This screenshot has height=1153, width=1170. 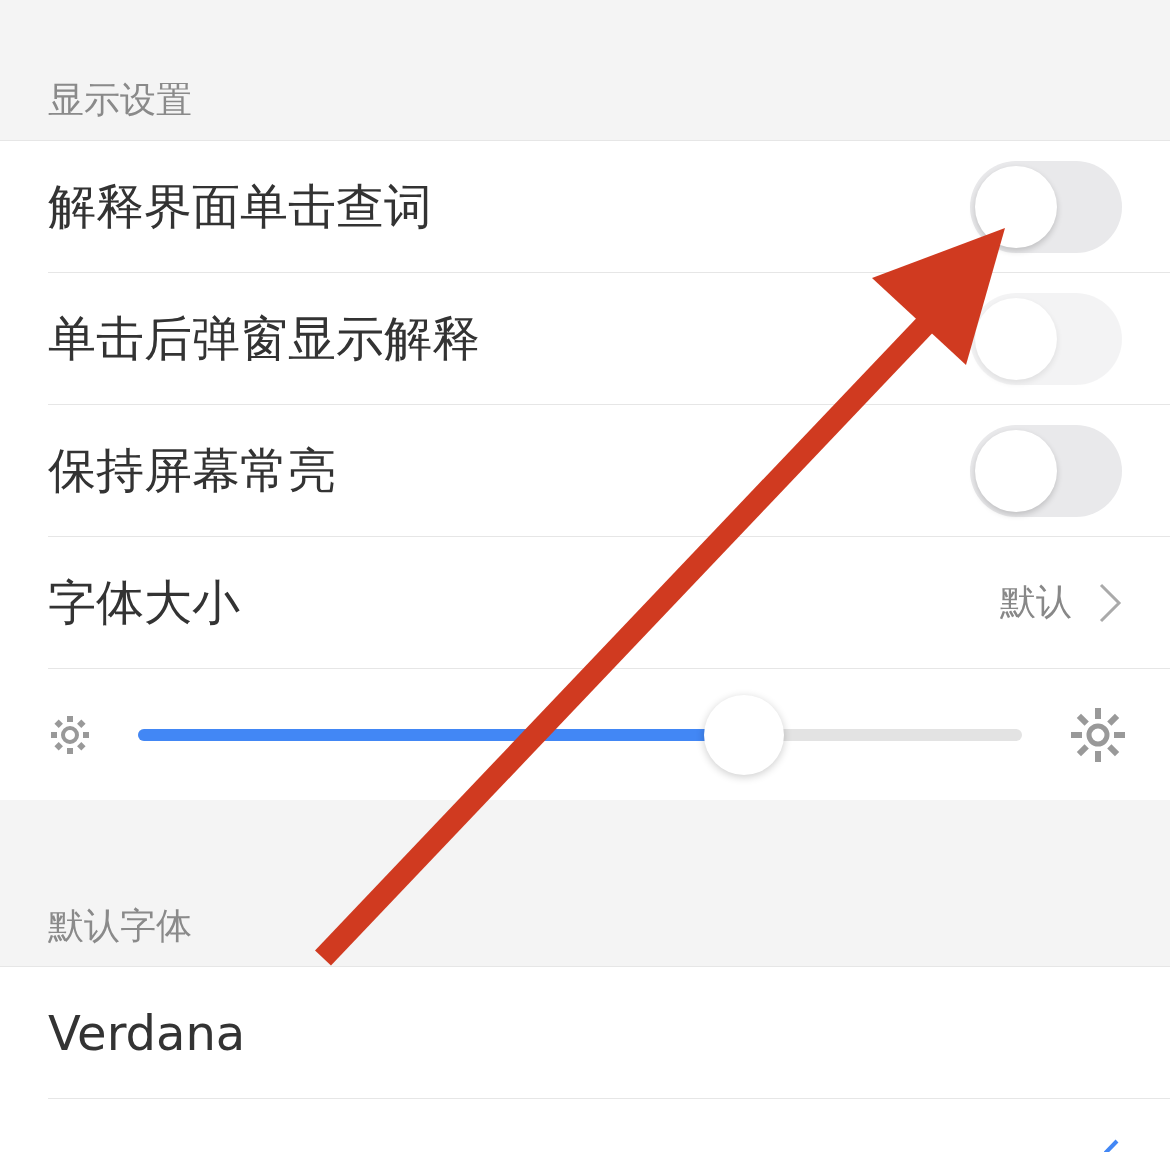 I want to click on brightness-low-icon, so click(x=70, y=734).